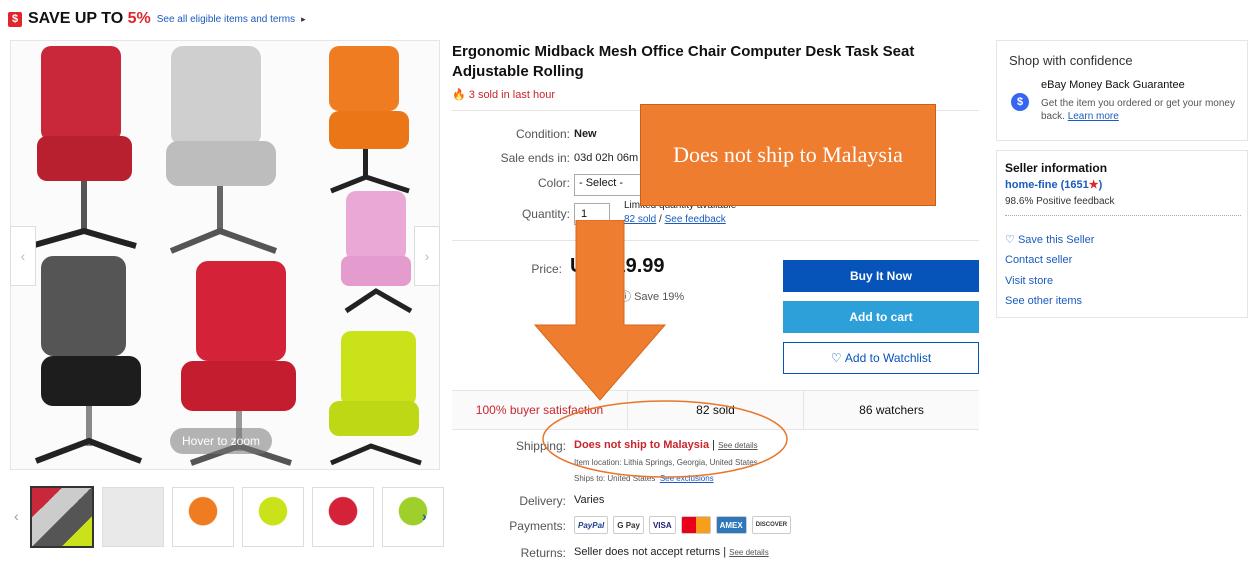 This screenshot has height=561, width=1248. I want to click on buy-it-now-button: Buy It Now, so click(881, 276).